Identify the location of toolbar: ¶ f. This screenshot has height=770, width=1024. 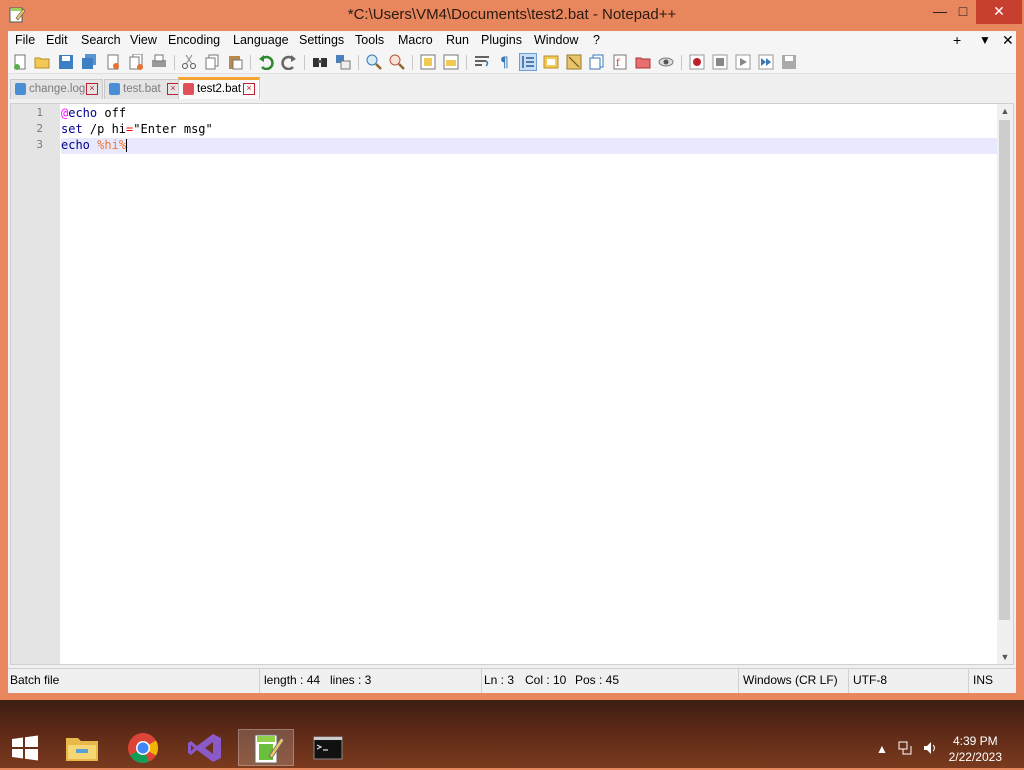
(512, 62).